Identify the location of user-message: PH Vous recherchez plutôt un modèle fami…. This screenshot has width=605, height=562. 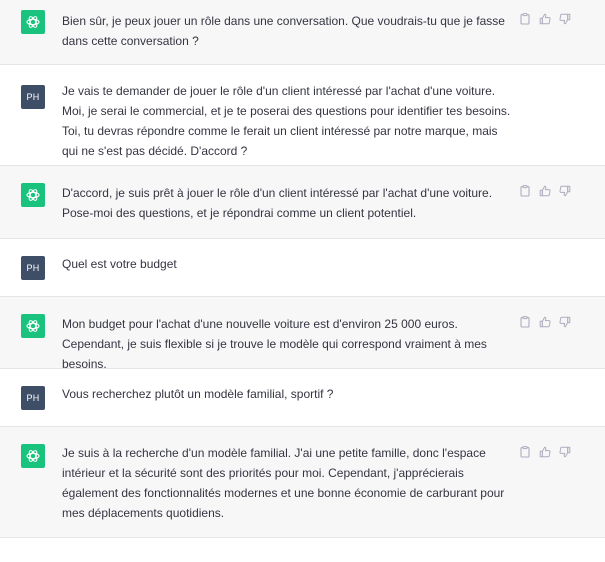
(302, 398).